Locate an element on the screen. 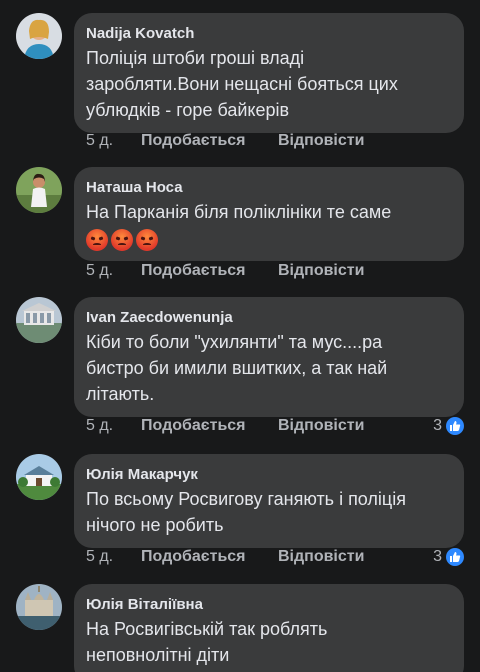 This screenshot has width=480, height=672. comment-author: Наташа Носа is located at coordinates (268, 188).